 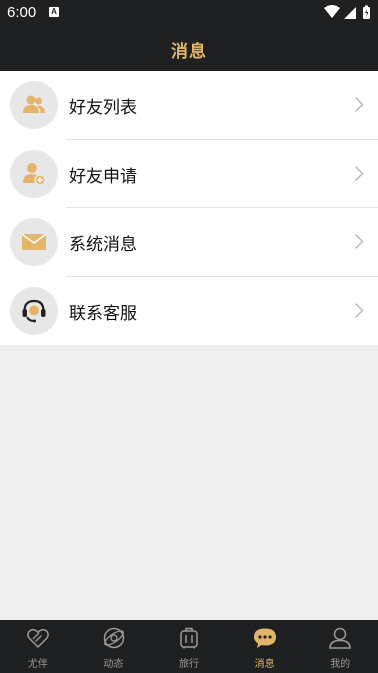 I want to click on tab-youban: 尤伴, so click(x=38, y=646).